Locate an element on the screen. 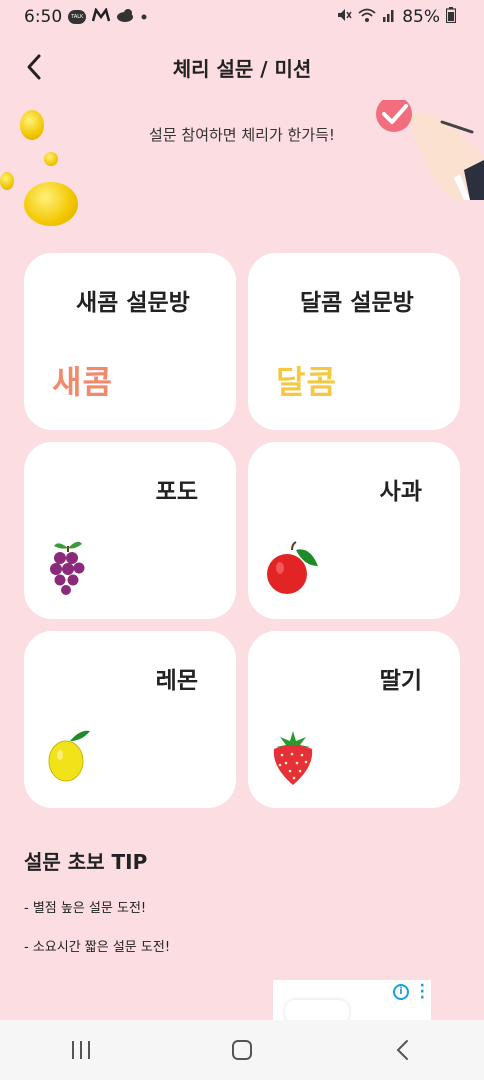 This screenshot has width=484, height=1080. app-header: 체리 설문 / 미션 is located at coordinates (242, 67).